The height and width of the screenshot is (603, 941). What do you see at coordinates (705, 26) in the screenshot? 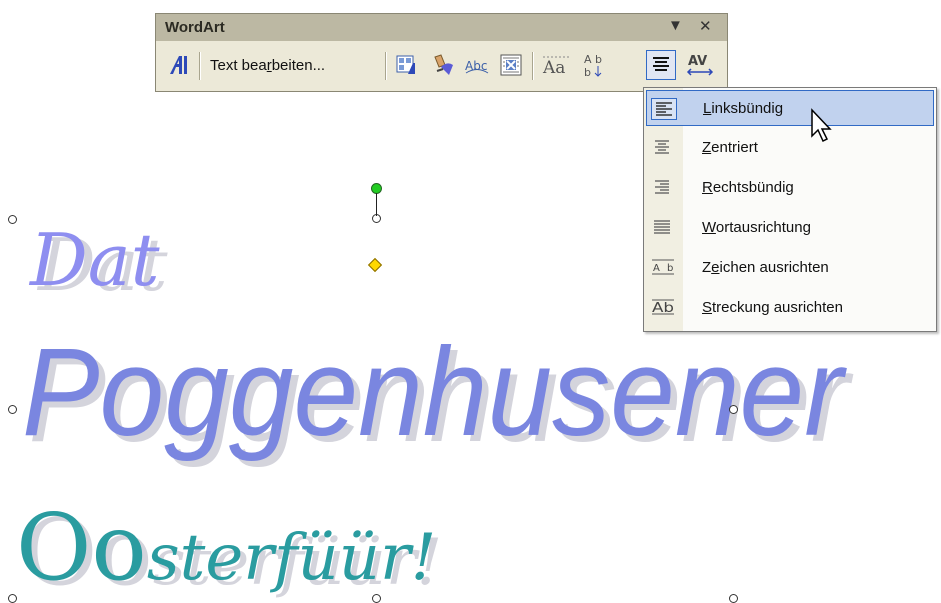
I see `toolbar-close-icon: ✕` at bounding box center [705, 26].